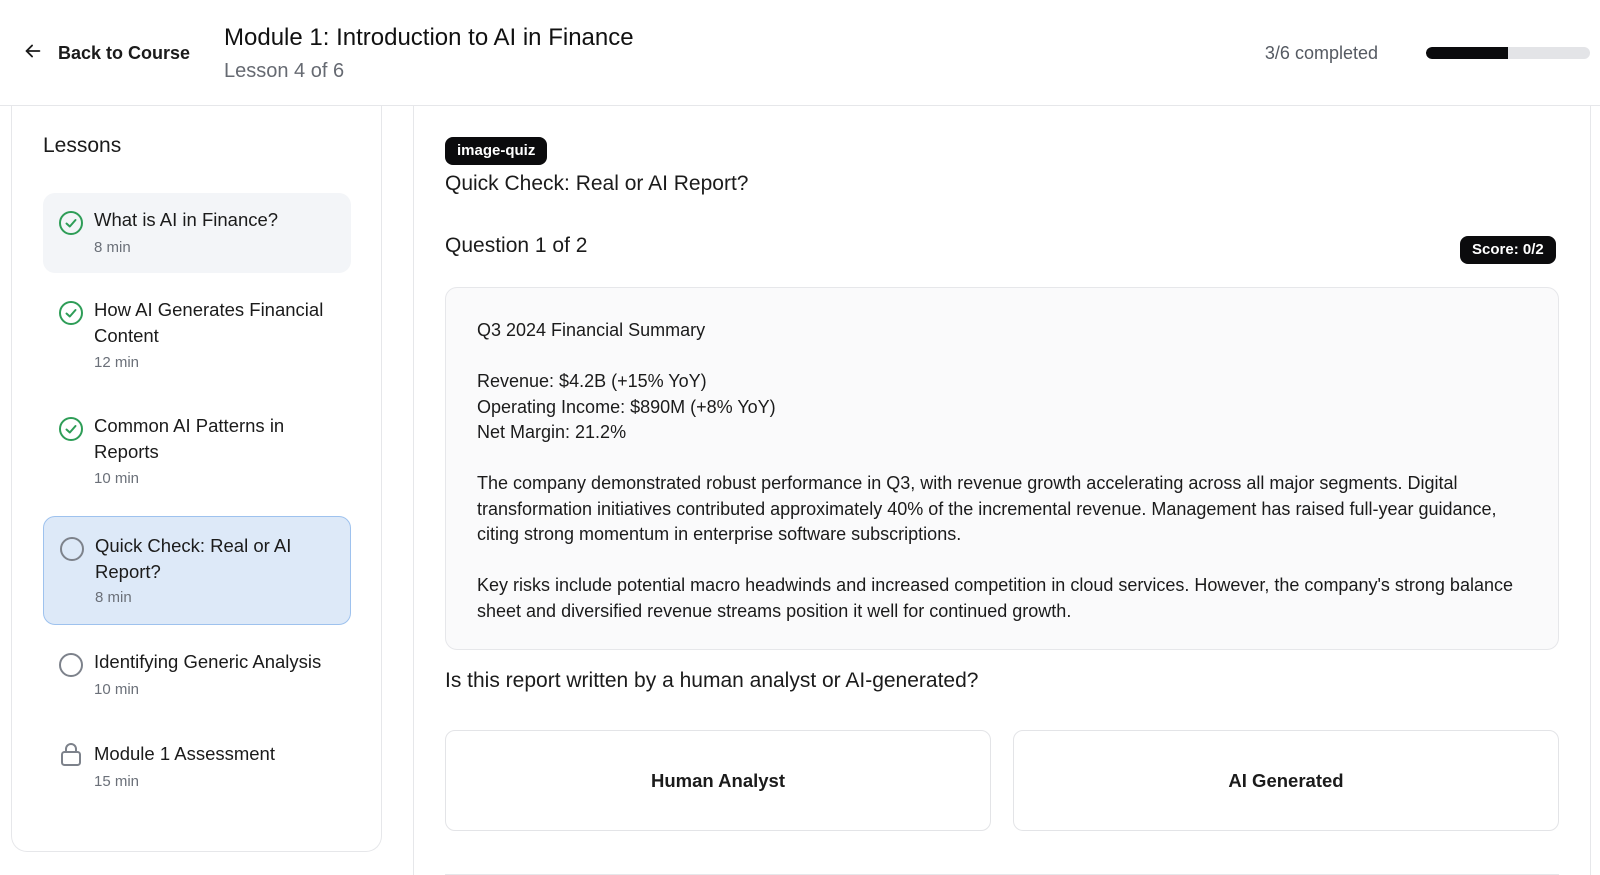  I want to click on sidebar-title: Lessons, so click(82, 145).